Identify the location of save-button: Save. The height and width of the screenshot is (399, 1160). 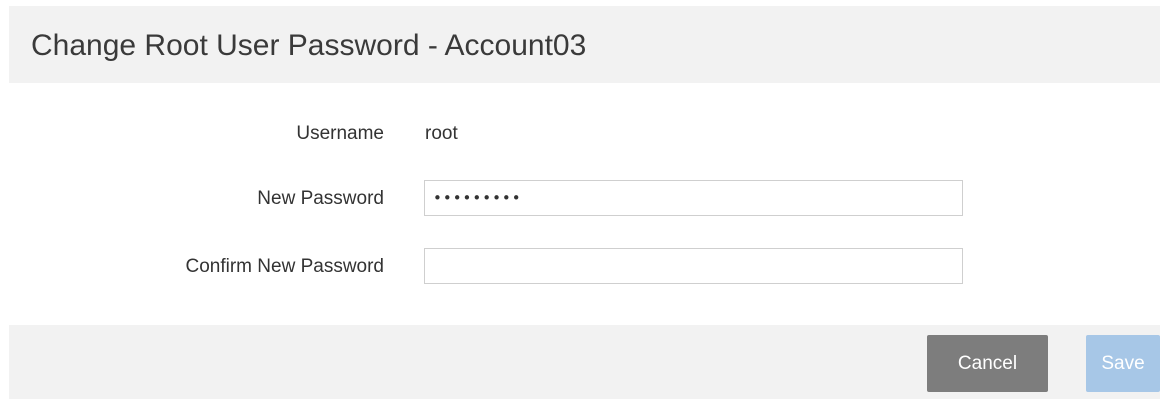
(1123, 363).